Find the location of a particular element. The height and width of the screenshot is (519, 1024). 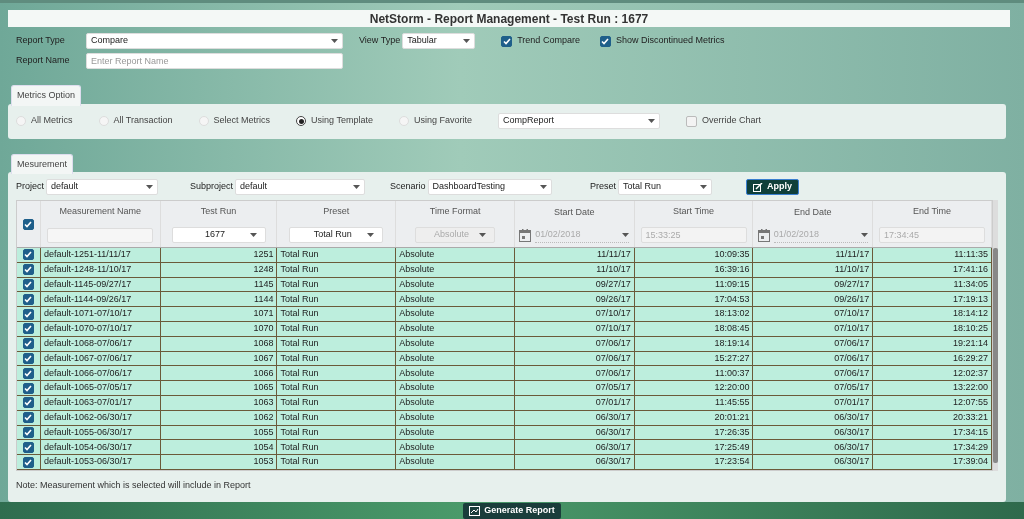

table-cell: default-1070-07/10/17 is located at coordinates (88, 329).